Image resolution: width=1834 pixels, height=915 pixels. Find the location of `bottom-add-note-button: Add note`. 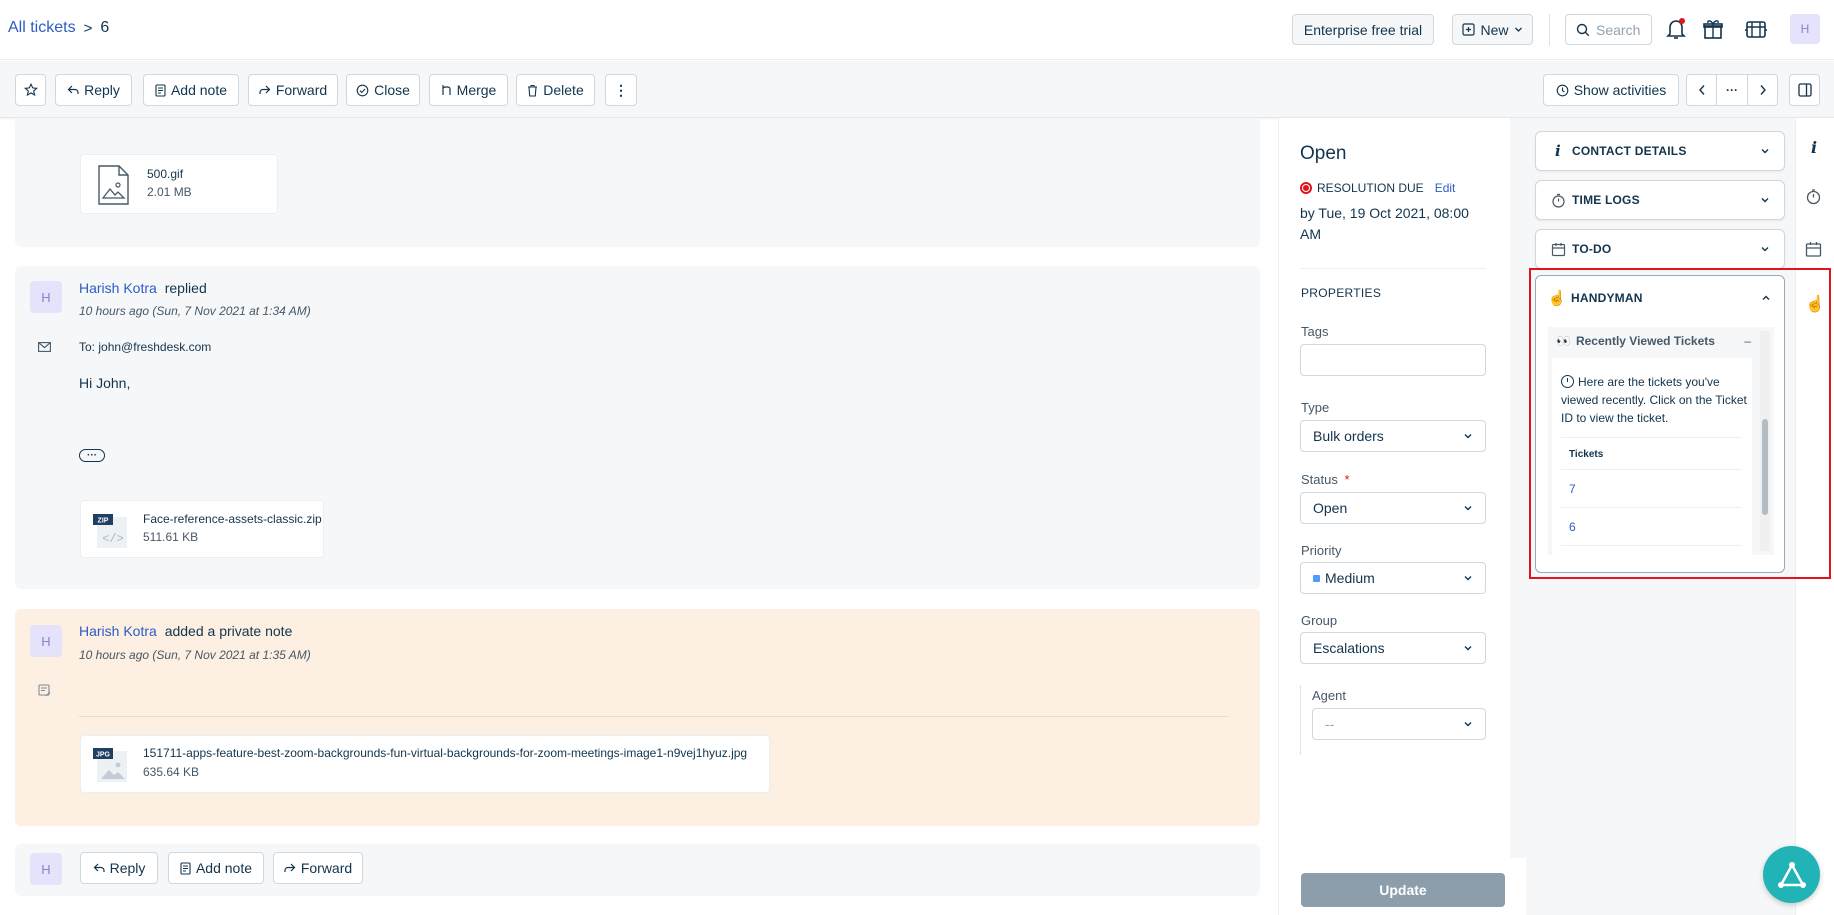

bottom-add-note-button: Add note is located at coordinates (216, 868).